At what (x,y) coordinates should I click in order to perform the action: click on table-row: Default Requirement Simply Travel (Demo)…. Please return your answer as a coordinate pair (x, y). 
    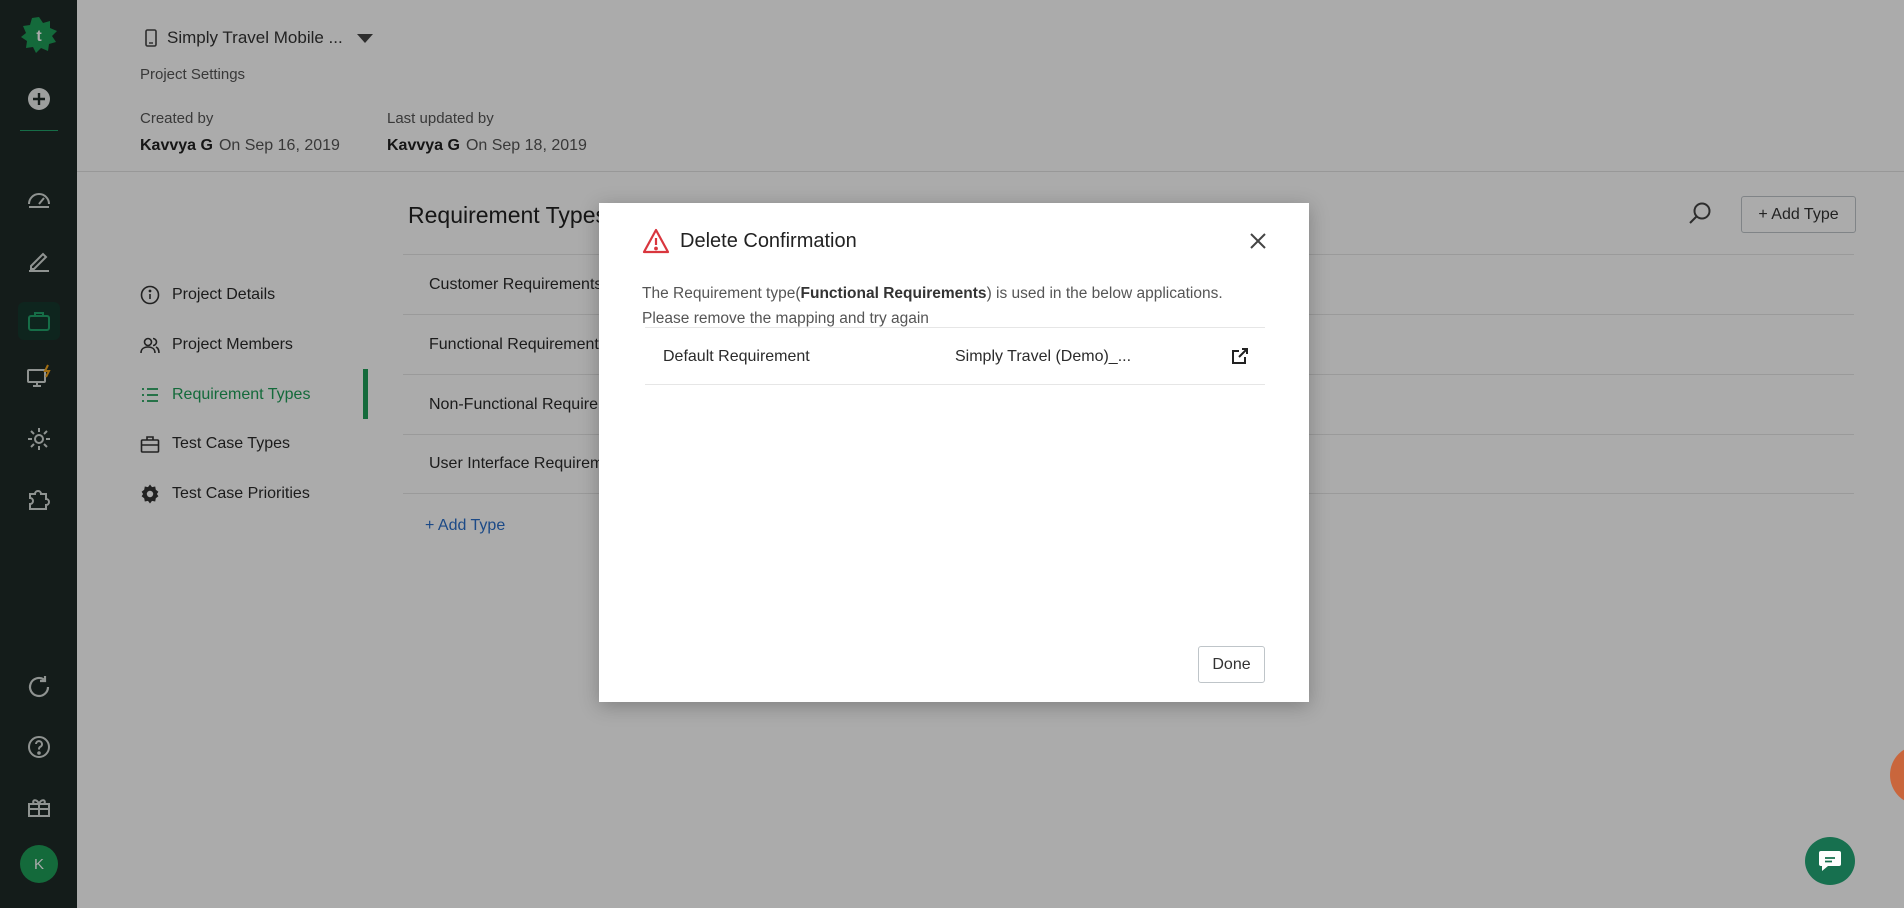
    Looking at the image, I should click on (955, 356).